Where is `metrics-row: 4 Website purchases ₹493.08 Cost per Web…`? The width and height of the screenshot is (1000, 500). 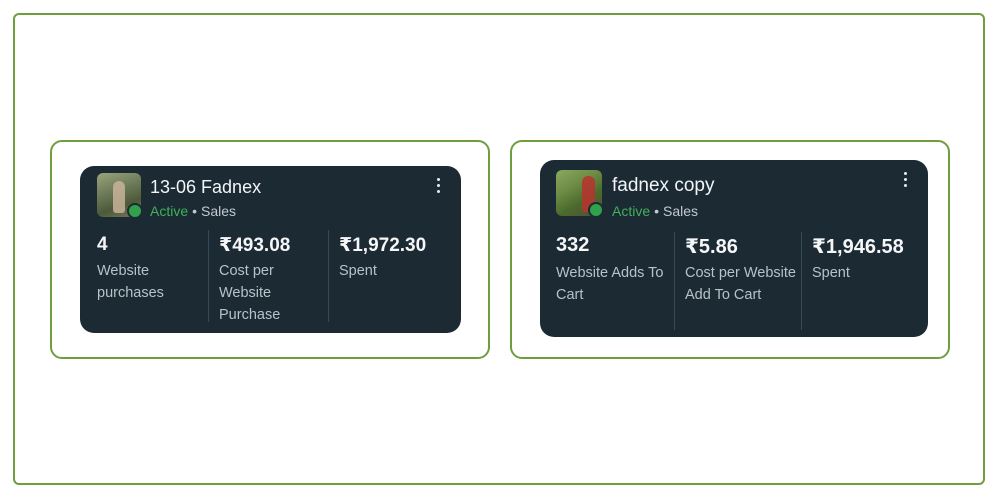 metrics-row: 4 Website purchases ₹493.08 Cost per Web… is located at coordinates (270, 276).